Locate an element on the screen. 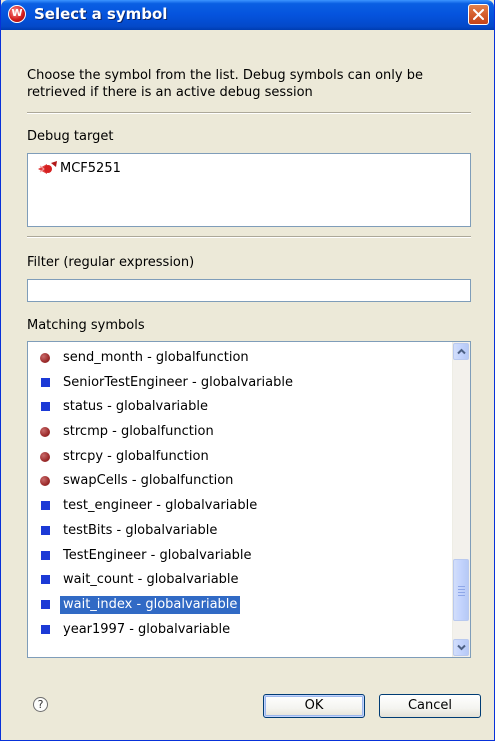 The width and height of the screenshot is (495, 741). symbol-label: send_month - globalfunction is located at coordinates (156, 357).